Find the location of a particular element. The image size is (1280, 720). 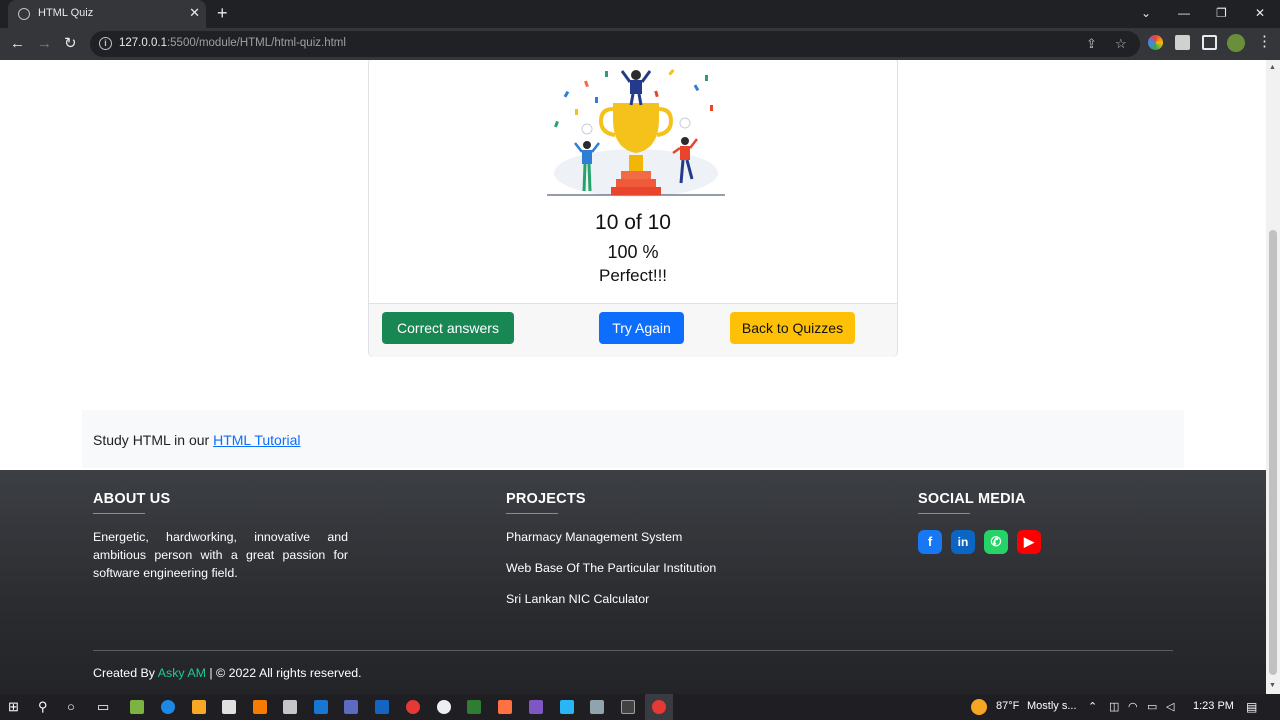

search-icon: ⚲ is located at coordinates (43, 707).